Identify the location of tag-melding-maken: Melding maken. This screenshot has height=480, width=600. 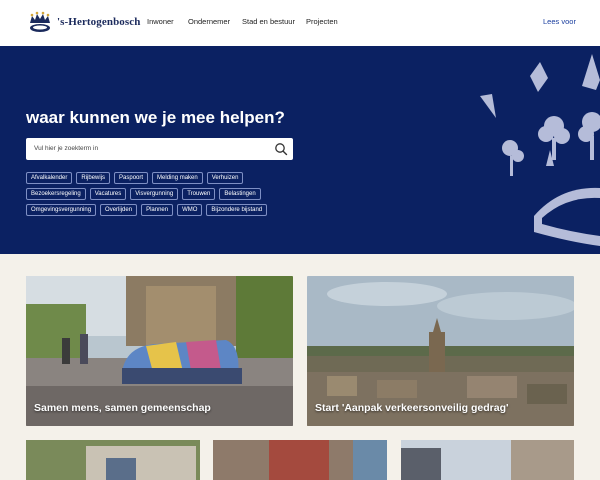
(177, 178).